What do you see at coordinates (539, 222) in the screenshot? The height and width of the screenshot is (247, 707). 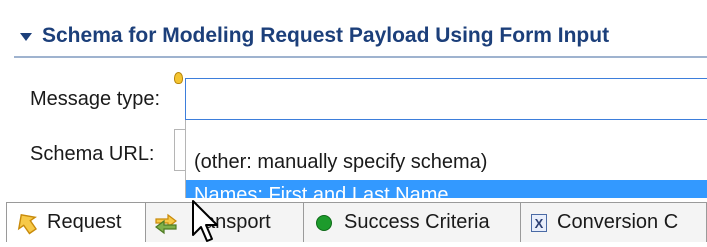 I see `x-box-icon: X` at bounding box center [539, 222].